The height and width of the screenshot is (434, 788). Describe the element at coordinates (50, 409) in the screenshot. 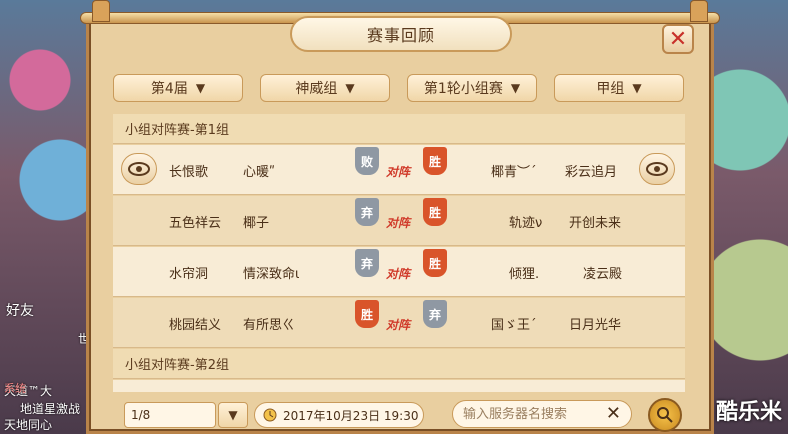

I see `chat-line: 地道星激战` at that location.